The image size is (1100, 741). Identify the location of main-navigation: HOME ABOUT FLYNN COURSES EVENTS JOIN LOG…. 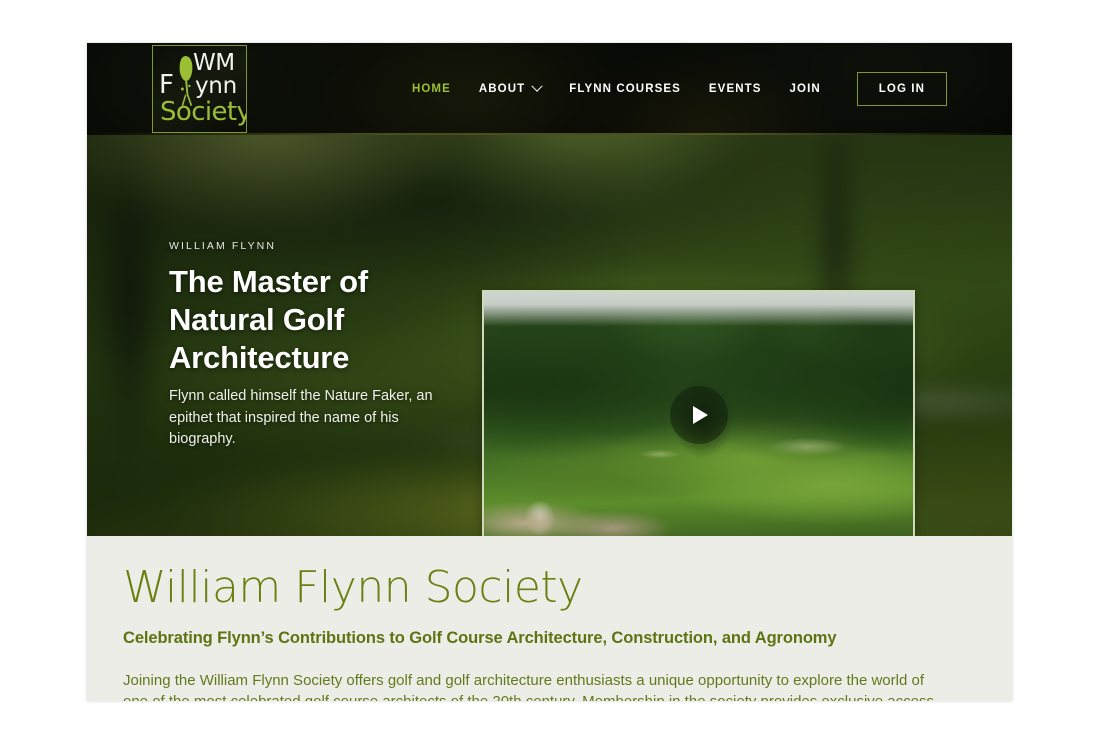
(679, 89).